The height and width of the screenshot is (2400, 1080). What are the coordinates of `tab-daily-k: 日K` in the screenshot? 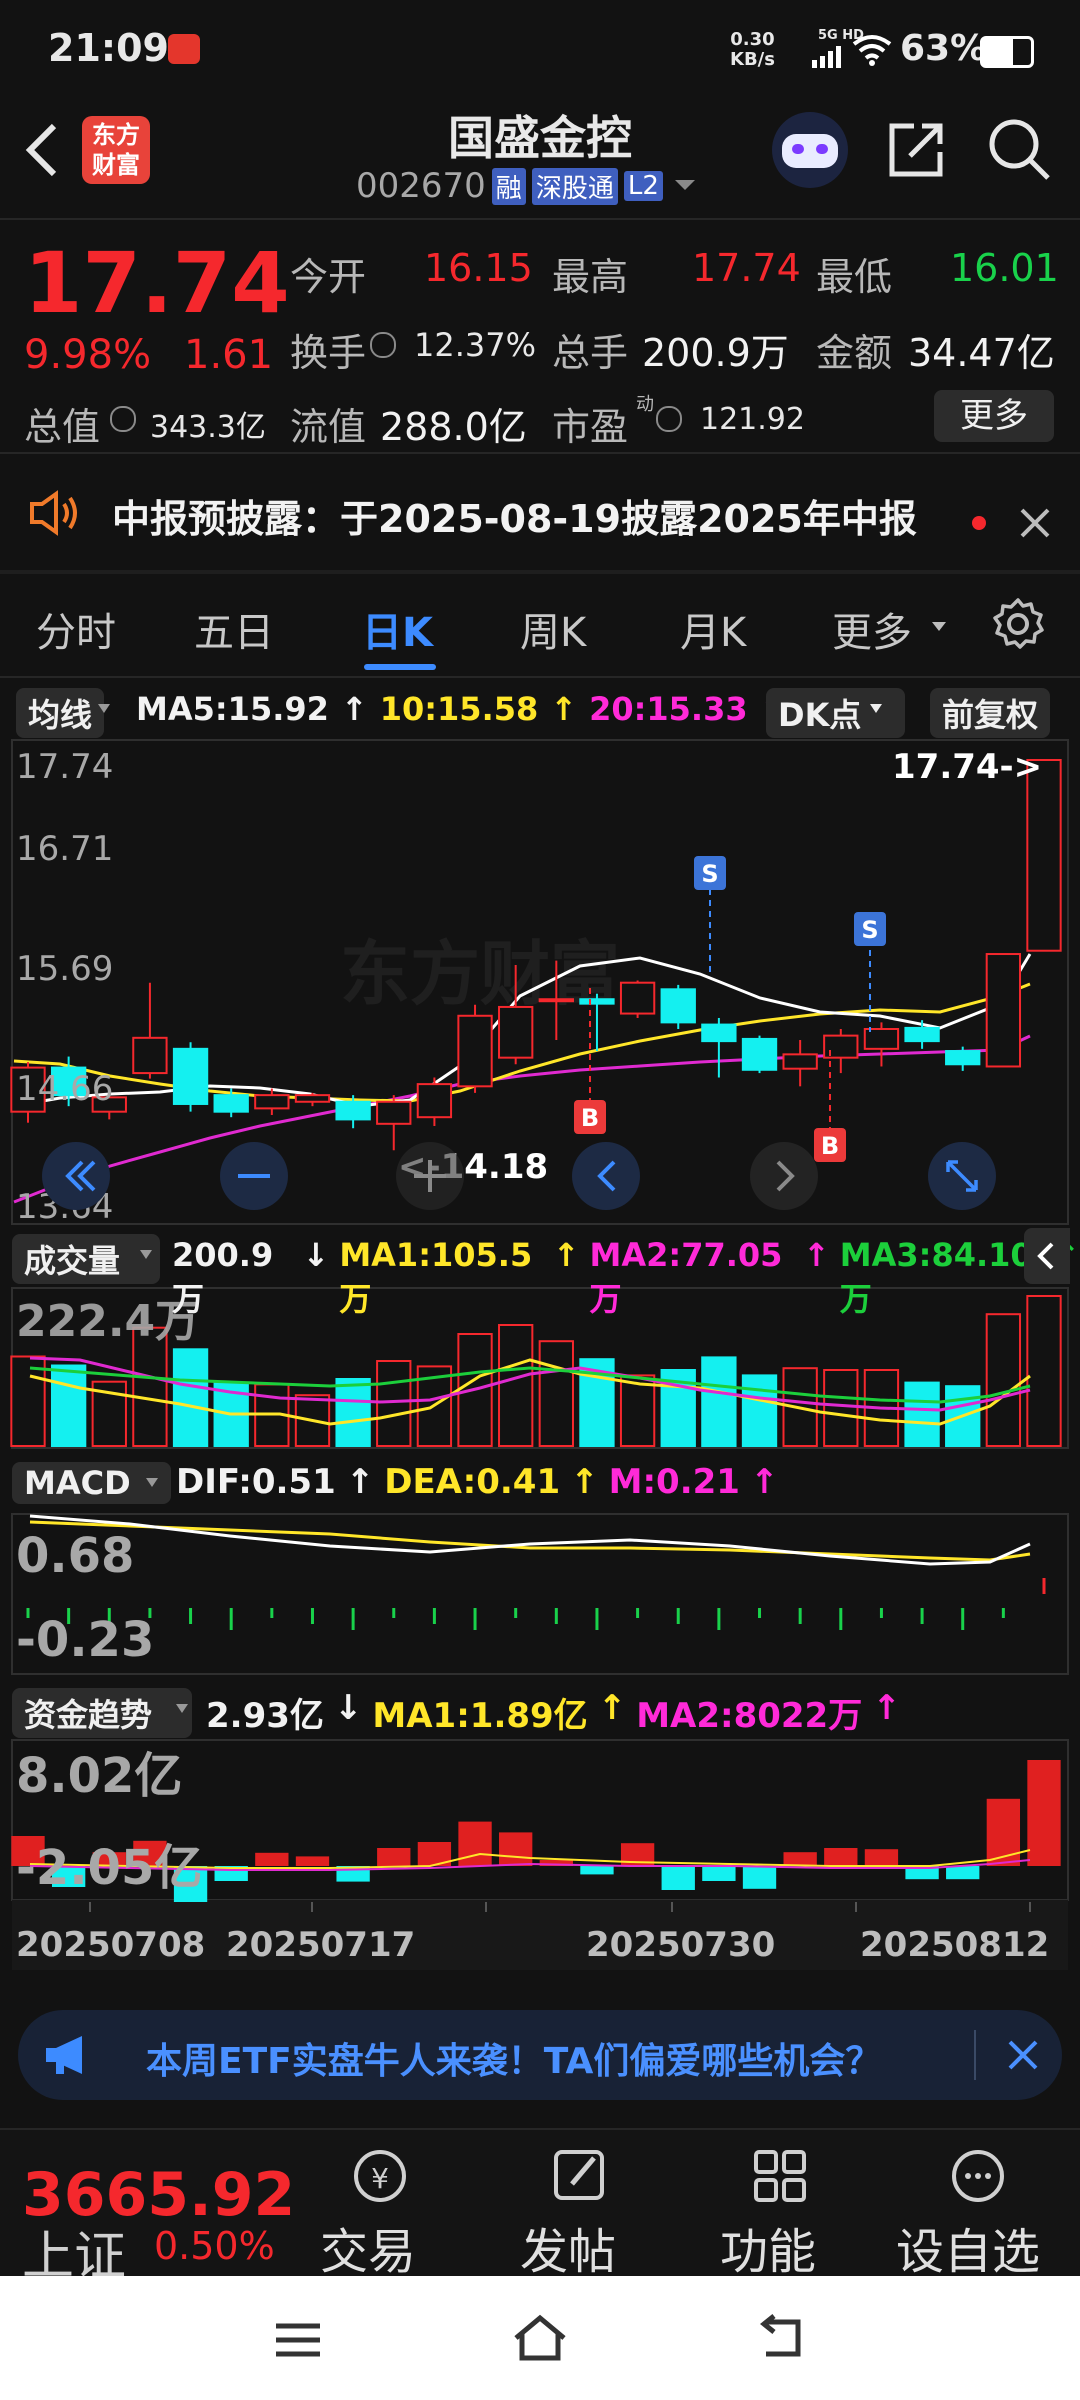 It's located at (397, 629).